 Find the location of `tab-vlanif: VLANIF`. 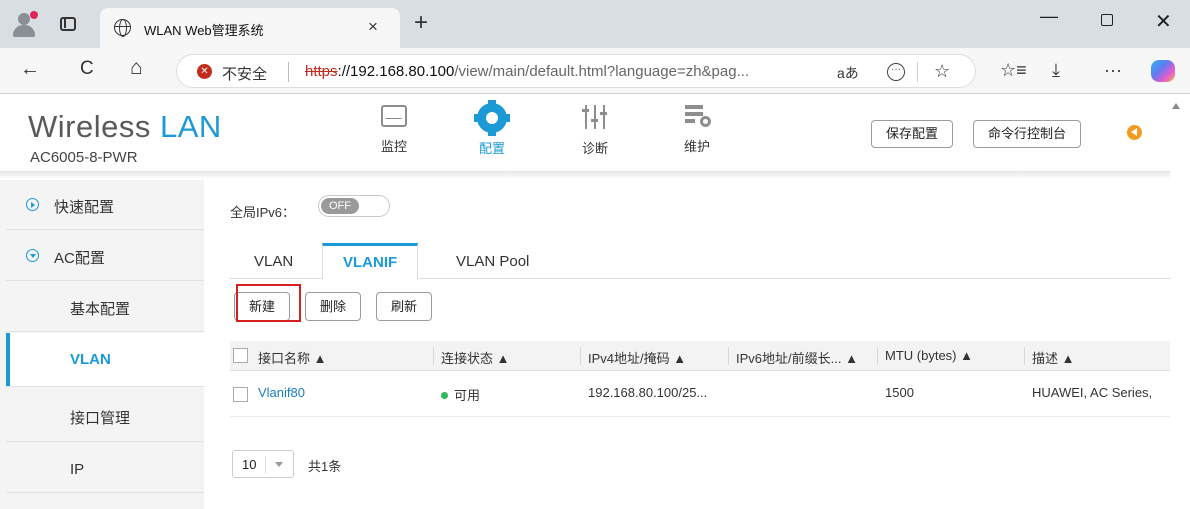

tab-vlanif: VLANIF is located at coordinates (370, 261).